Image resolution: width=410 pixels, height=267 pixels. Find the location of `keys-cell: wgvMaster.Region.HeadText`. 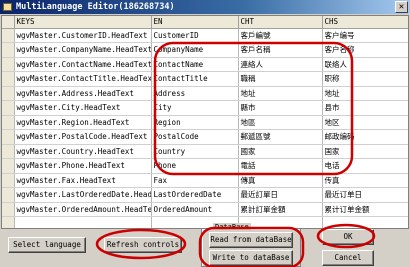

keys-cell: wgvMaster.Region.HeadText is located at coordinates (83, 122).